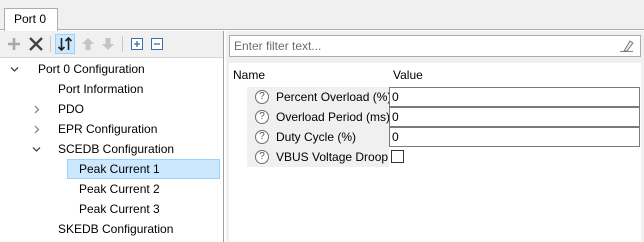  Describe the element at coordinates (115, 229) in the screenshot. I see `tree-item-skedb-configuration: SKEDB Configuration` at that location.